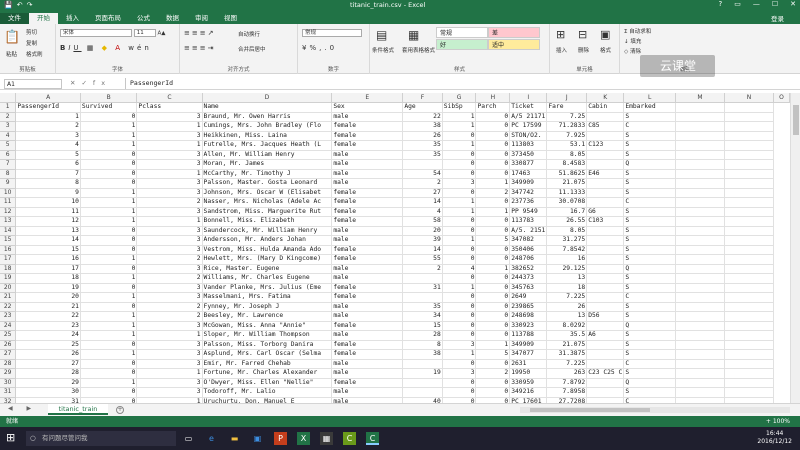  What do you see at coordinates (8, 297) in the screenshot?
I see `row-header: 21` at bounding box center [8, 297].